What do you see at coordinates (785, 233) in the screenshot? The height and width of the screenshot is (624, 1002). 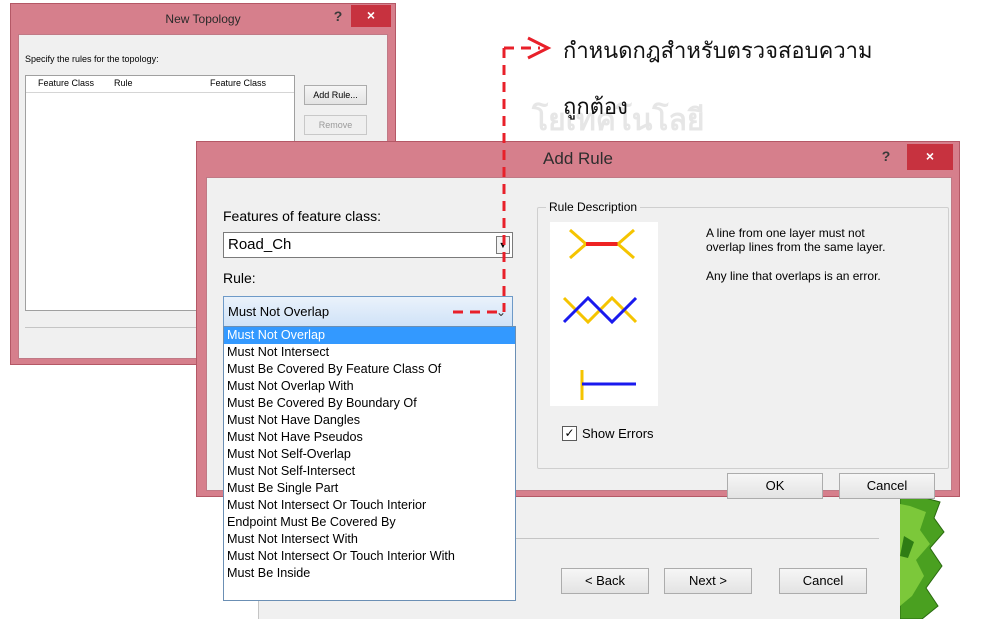 I see `rule-description-line1: A line from one layer must not` at bounding box center [785, 233].